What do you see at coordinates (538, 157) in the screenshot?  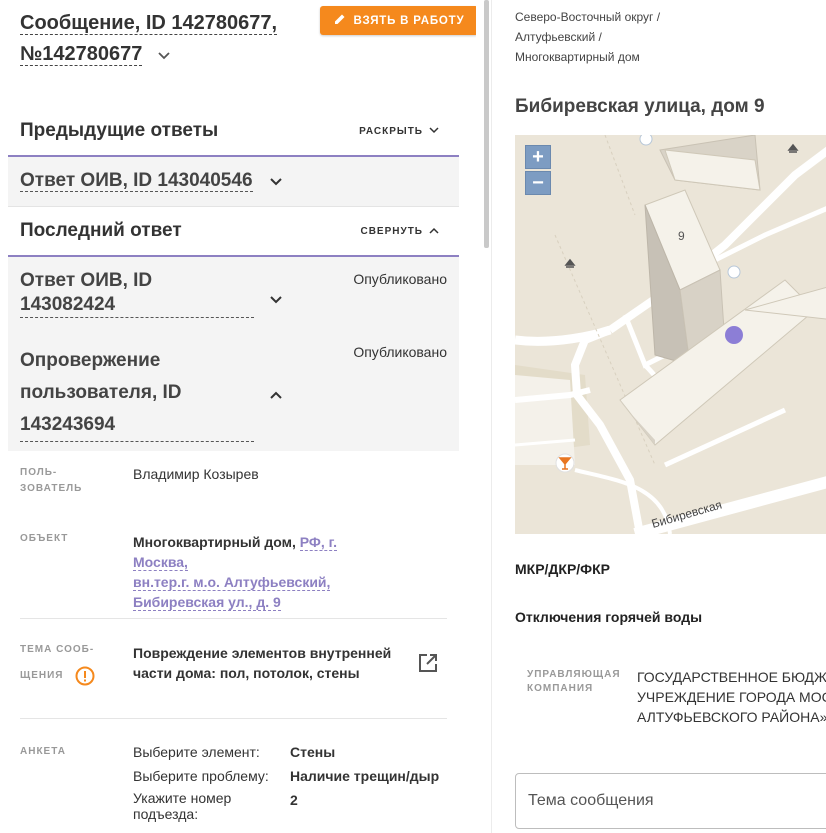 I see `zoom-in-button: +` at bounding box center [538, 157].